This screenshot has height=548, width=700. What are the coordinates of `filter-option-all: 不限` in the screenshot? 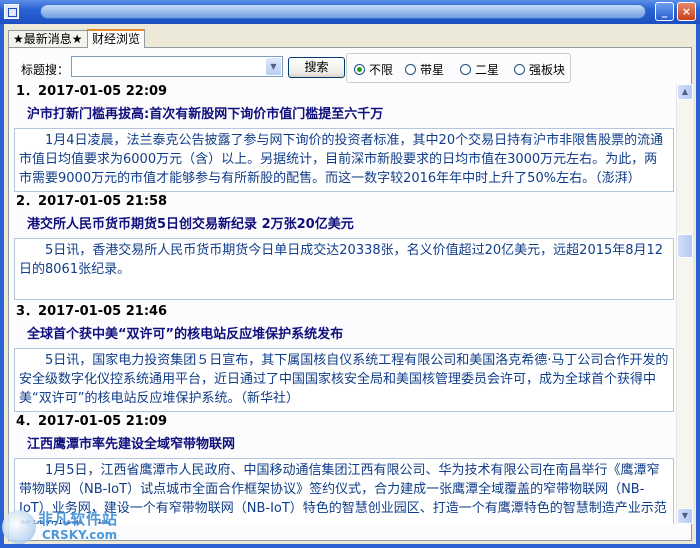 It's located at (373, 70).